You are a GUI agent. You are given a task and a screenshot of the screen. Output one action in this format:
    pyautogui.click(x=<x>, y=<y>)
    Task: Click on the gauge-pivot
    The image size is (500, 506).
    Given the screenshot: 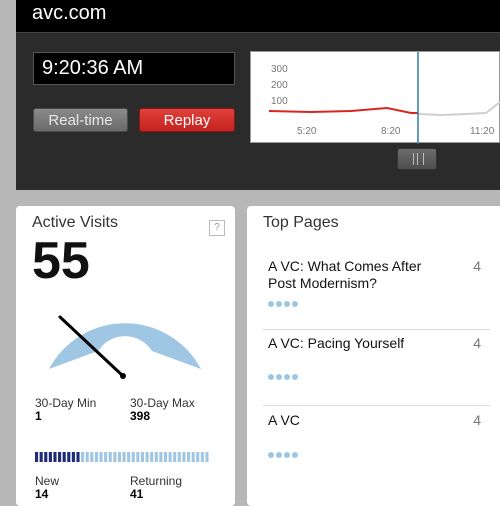 What is the action you would take?
    pyautogui.click(x=123, y=376)
    